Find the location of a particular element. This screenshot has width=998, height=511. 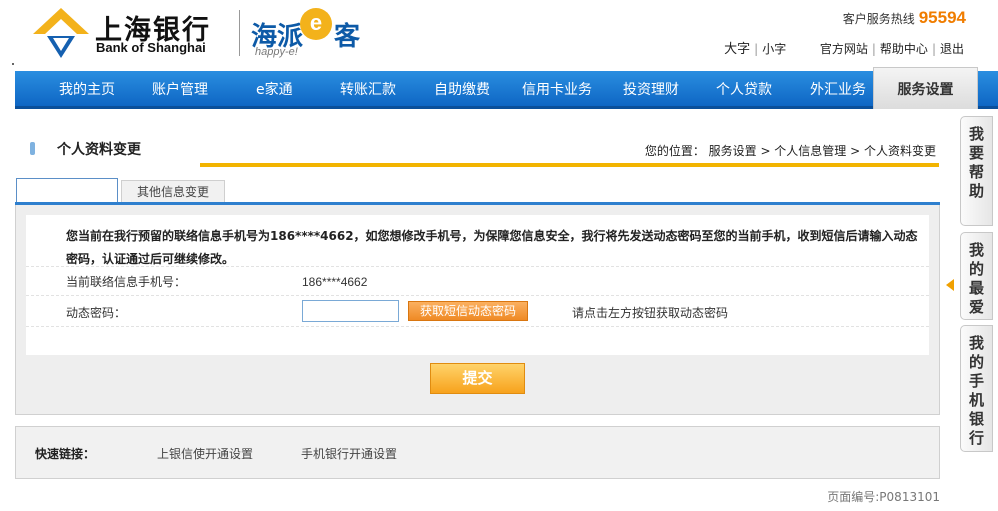

breadcrumb: 您的位置： 服务设置 > 个人信息管理 > 个人资料变更 is located at coordinates (790, 151).